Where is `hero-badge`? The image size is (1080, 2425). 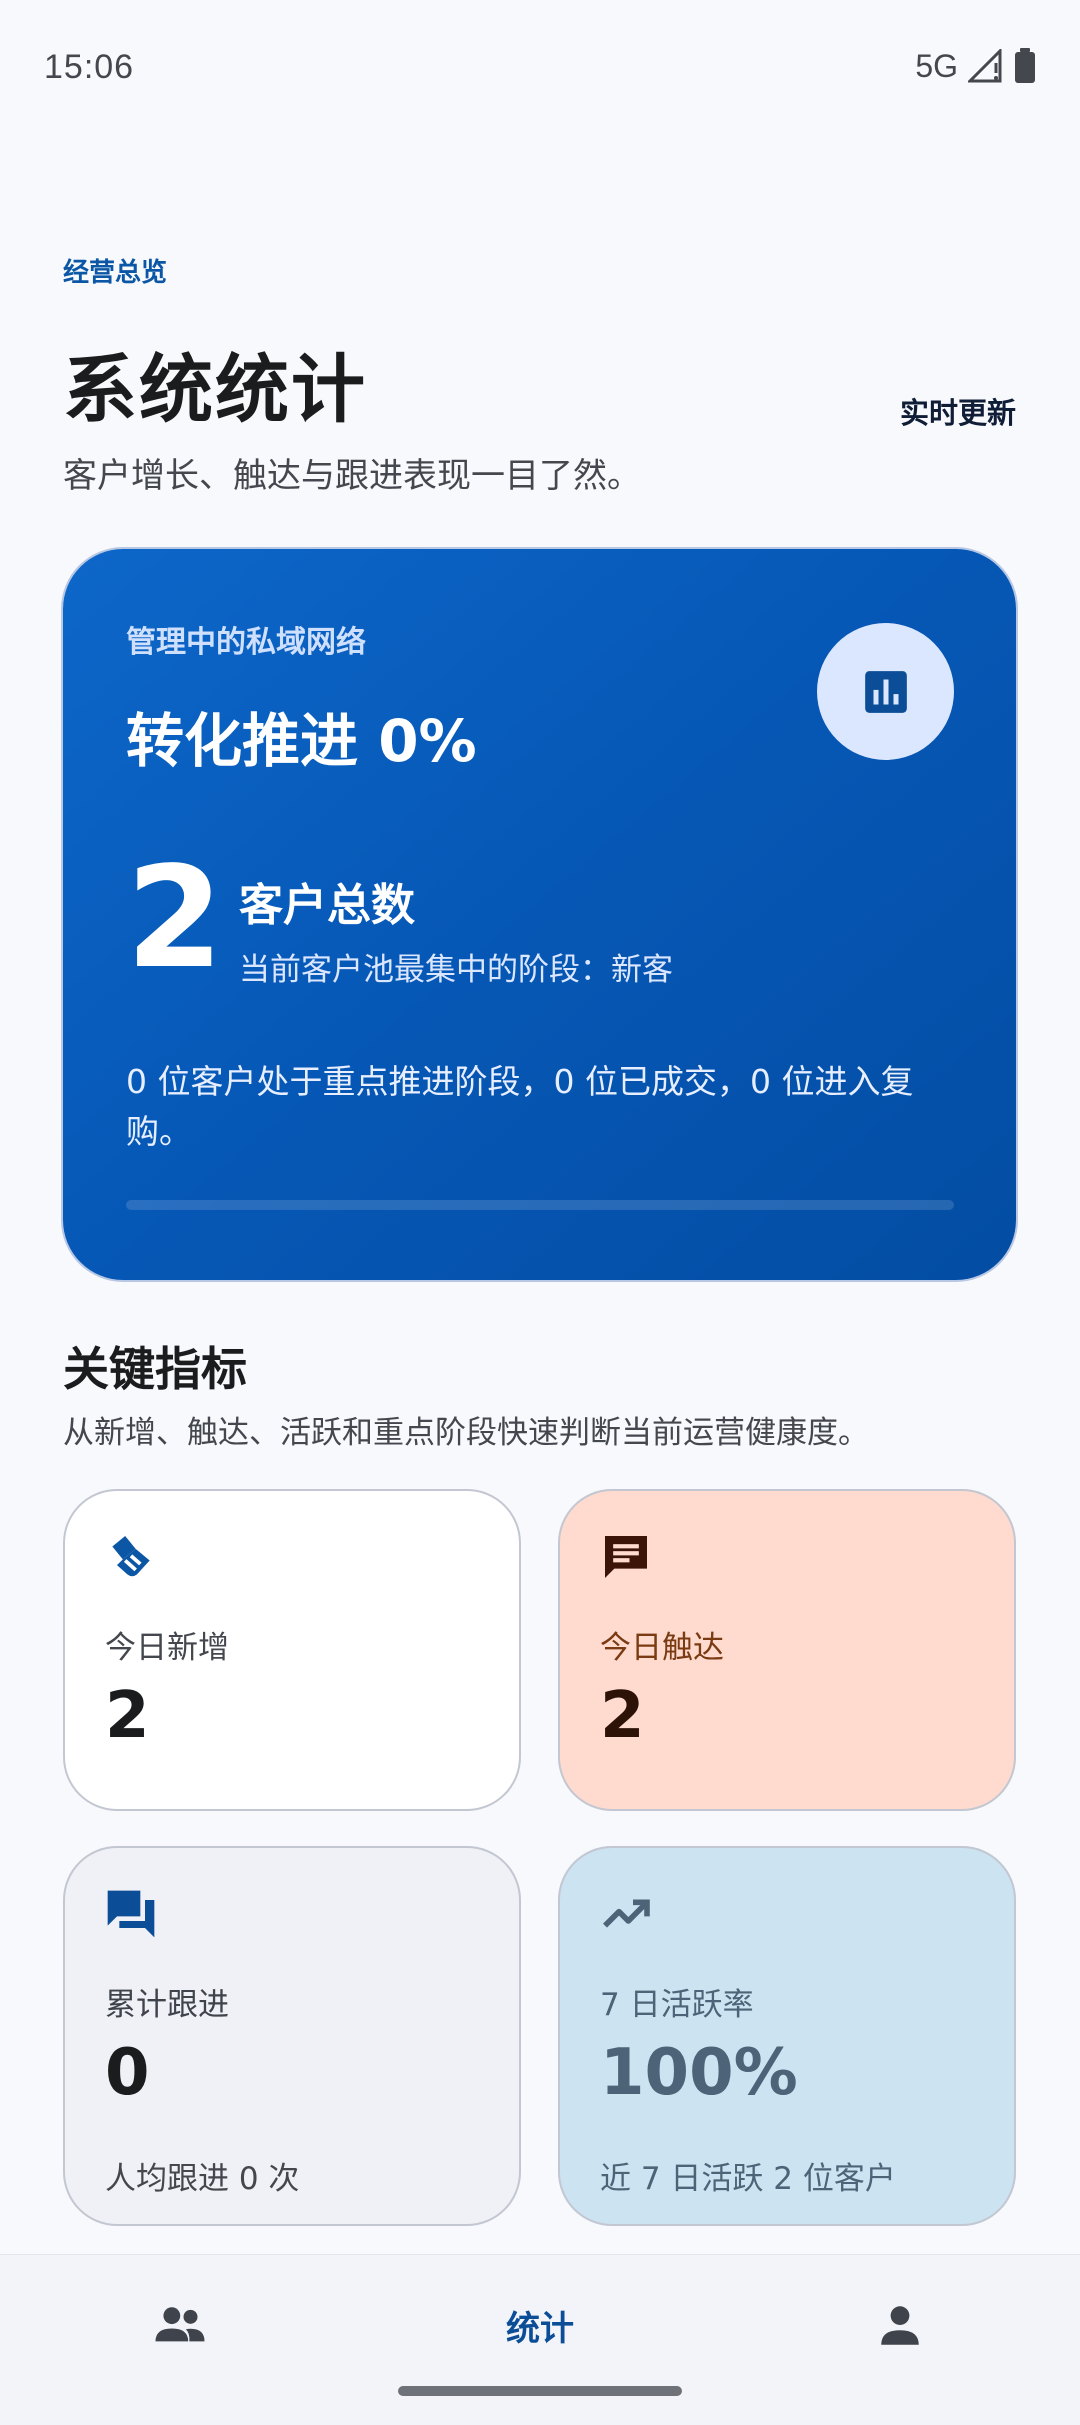 hero-badge is located at coordinates (885, 691).